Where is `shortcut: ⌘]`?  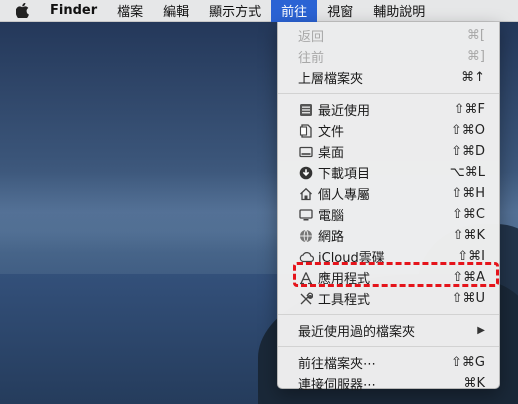
shortcut: ⌘] is located at coordinates (475, 56).